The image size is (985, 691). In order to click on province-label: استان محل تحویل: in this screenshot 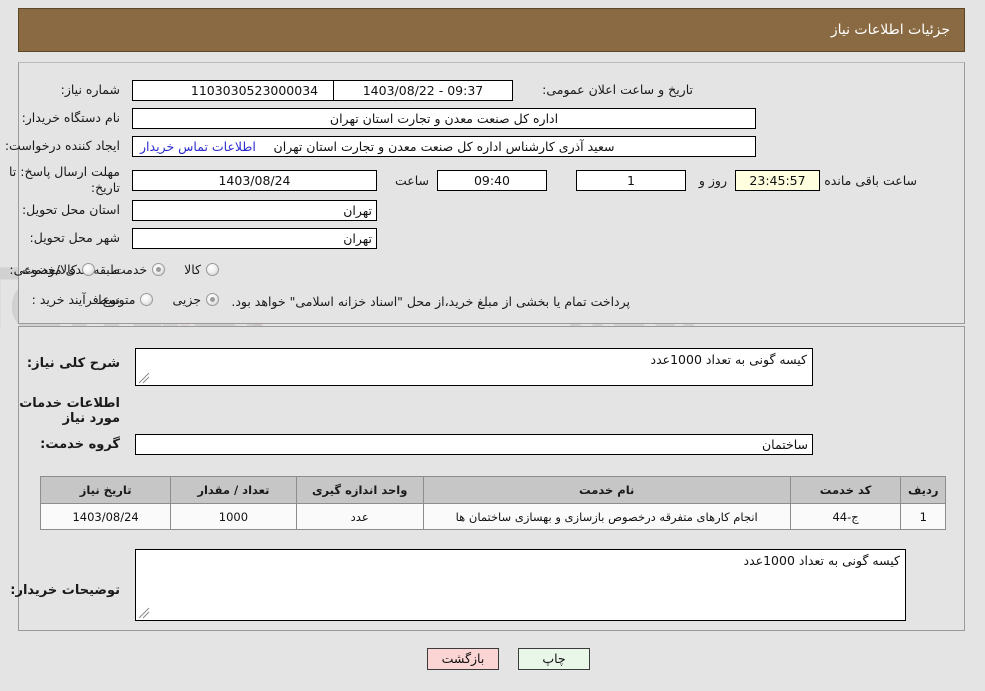, I will do `click(70, 209)`.